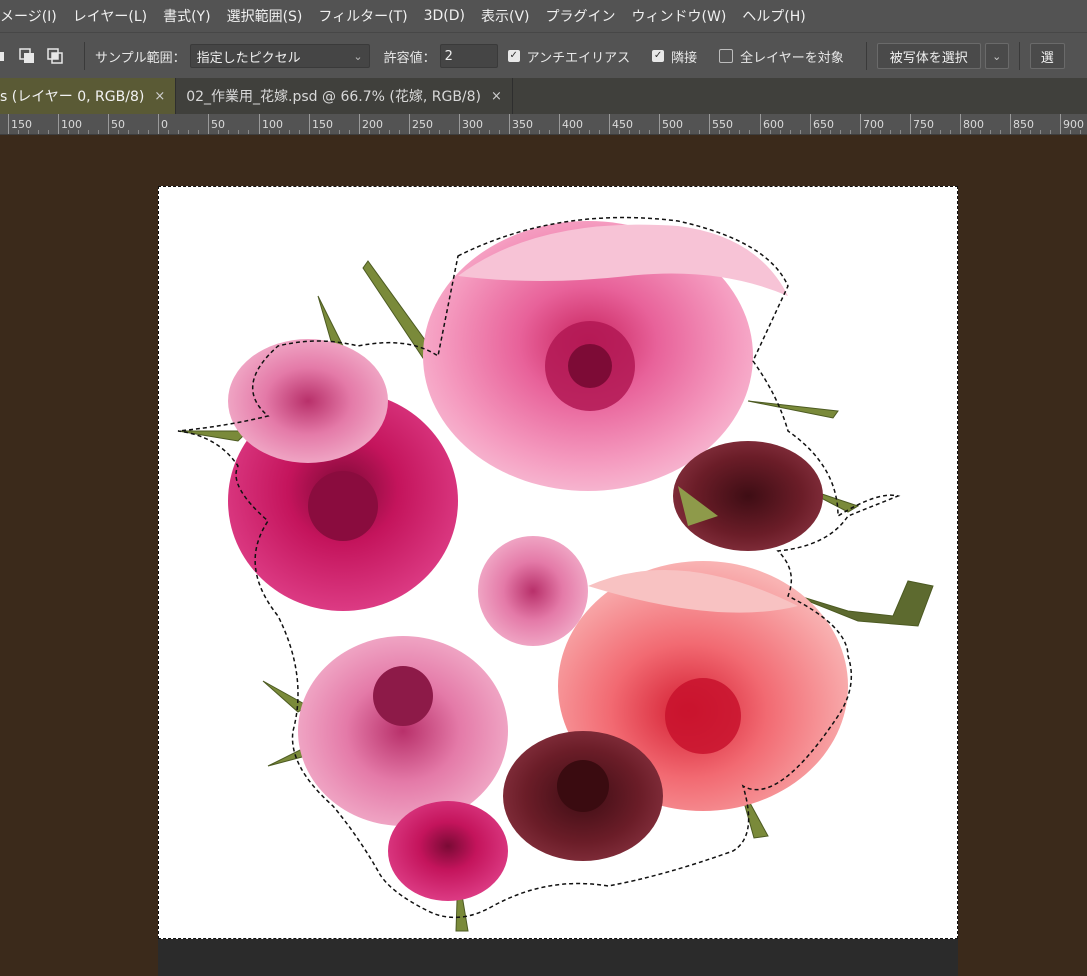  I want to click on menu-image: メージ(I), so click(32, 16).